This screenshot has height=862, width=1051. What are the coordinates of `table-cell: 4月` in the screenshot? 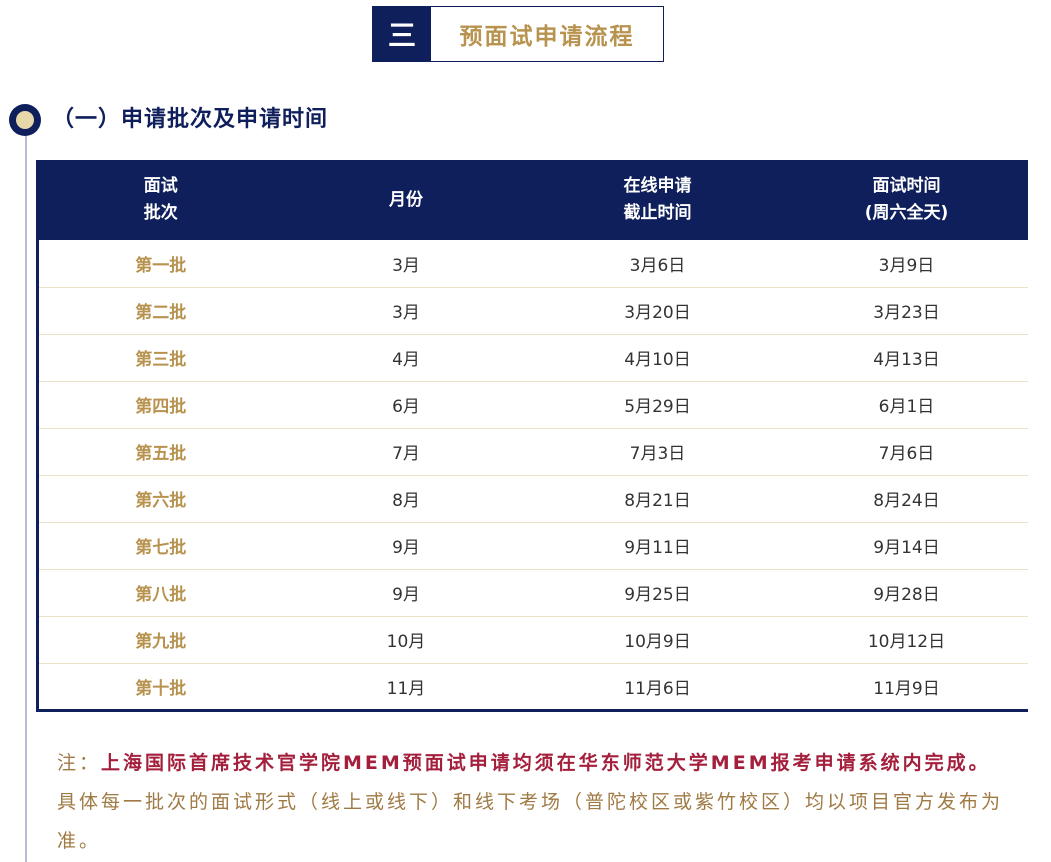 It's located at (406, 358).